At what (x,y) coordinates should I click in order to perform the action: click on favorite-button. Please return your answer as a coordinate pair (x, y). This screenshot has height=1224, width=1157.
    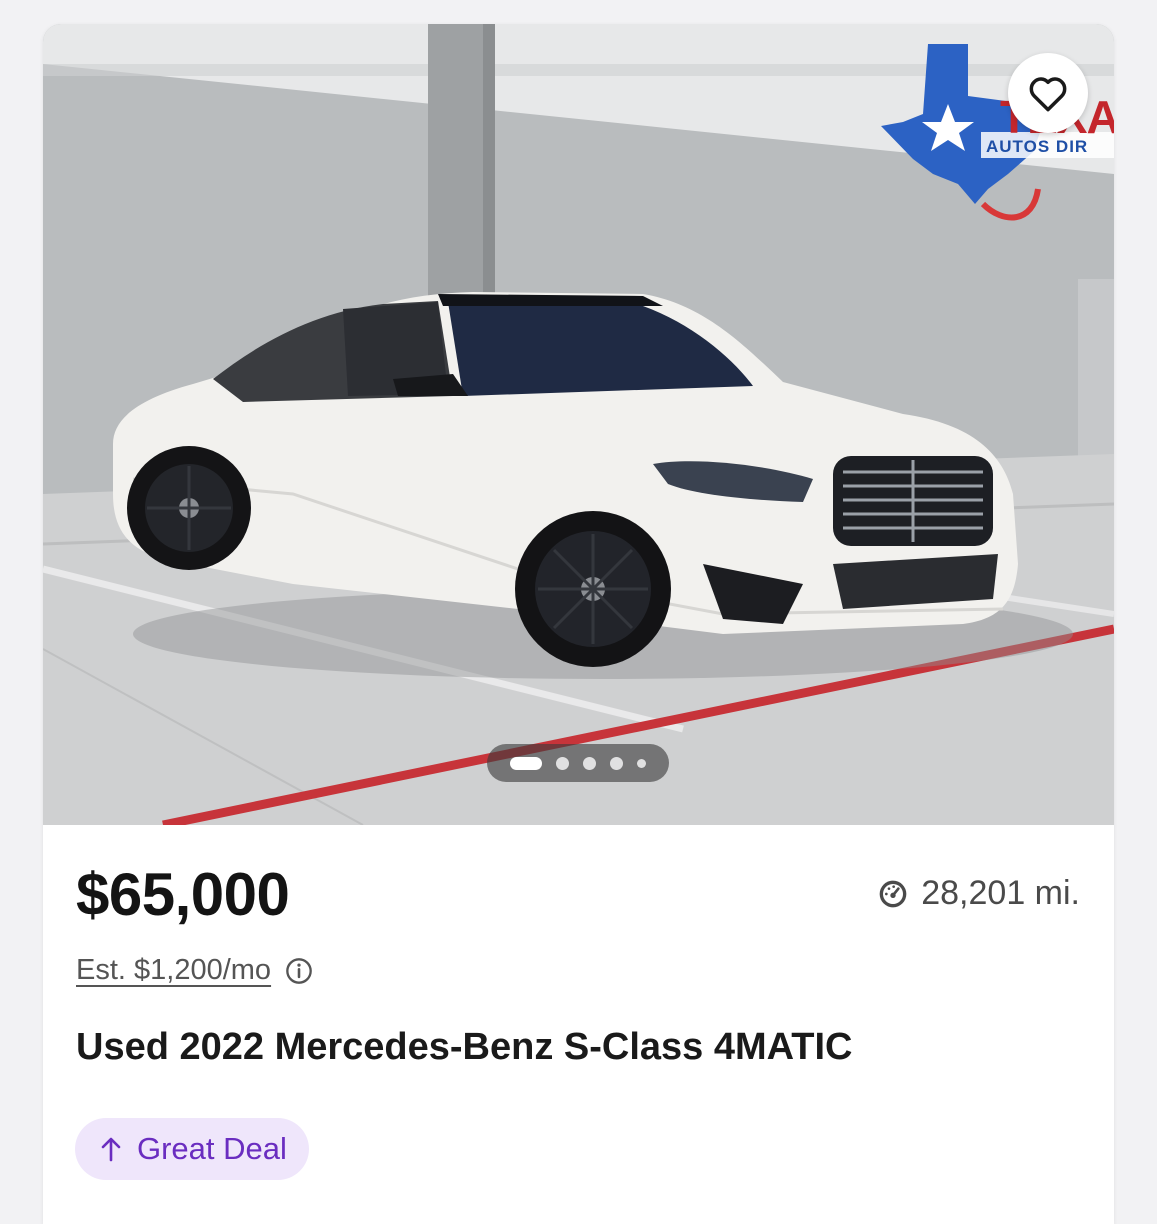
    Looking at the image, I should click on (1048, 93).